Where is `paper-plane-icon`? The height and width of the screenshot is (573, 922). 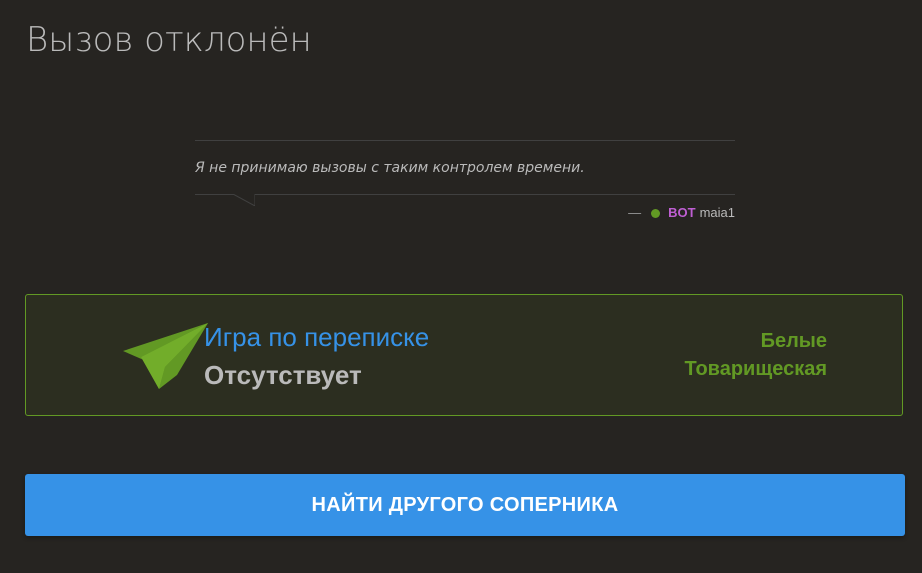
paper-plane-icon is located at coordinates (165, 356).